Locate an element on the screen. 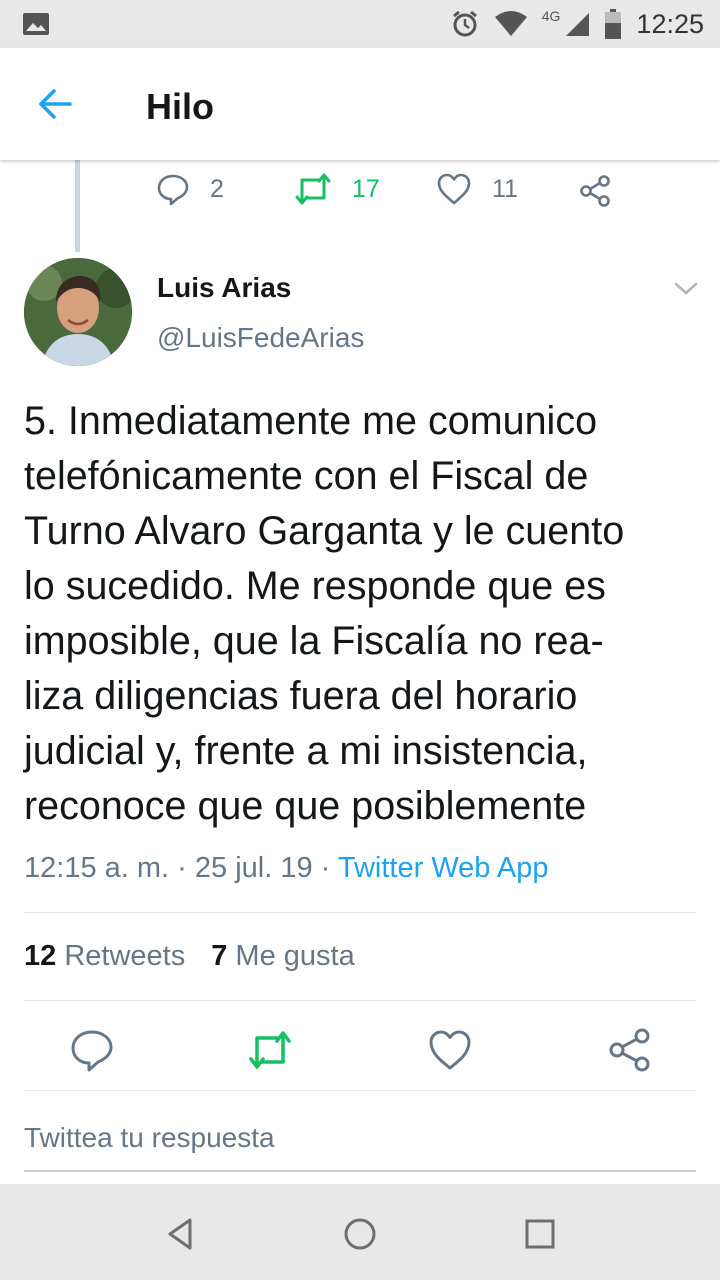  tweet-line: imposible, que la Fiscalía no rea- is located at coordinates (314, 641).